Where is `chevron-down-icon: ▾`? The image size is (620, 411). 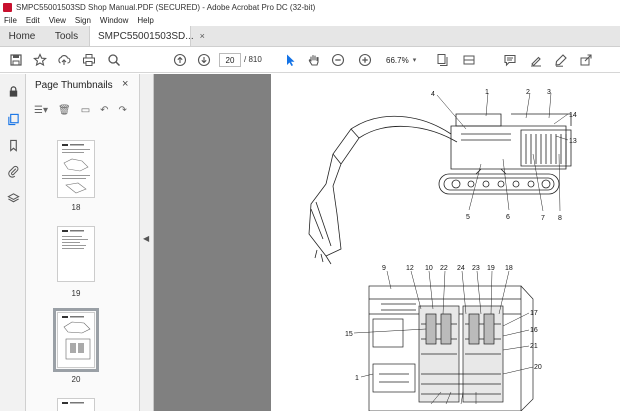 chevron-down-icon: ▾ is located at coordinates (414, 60).